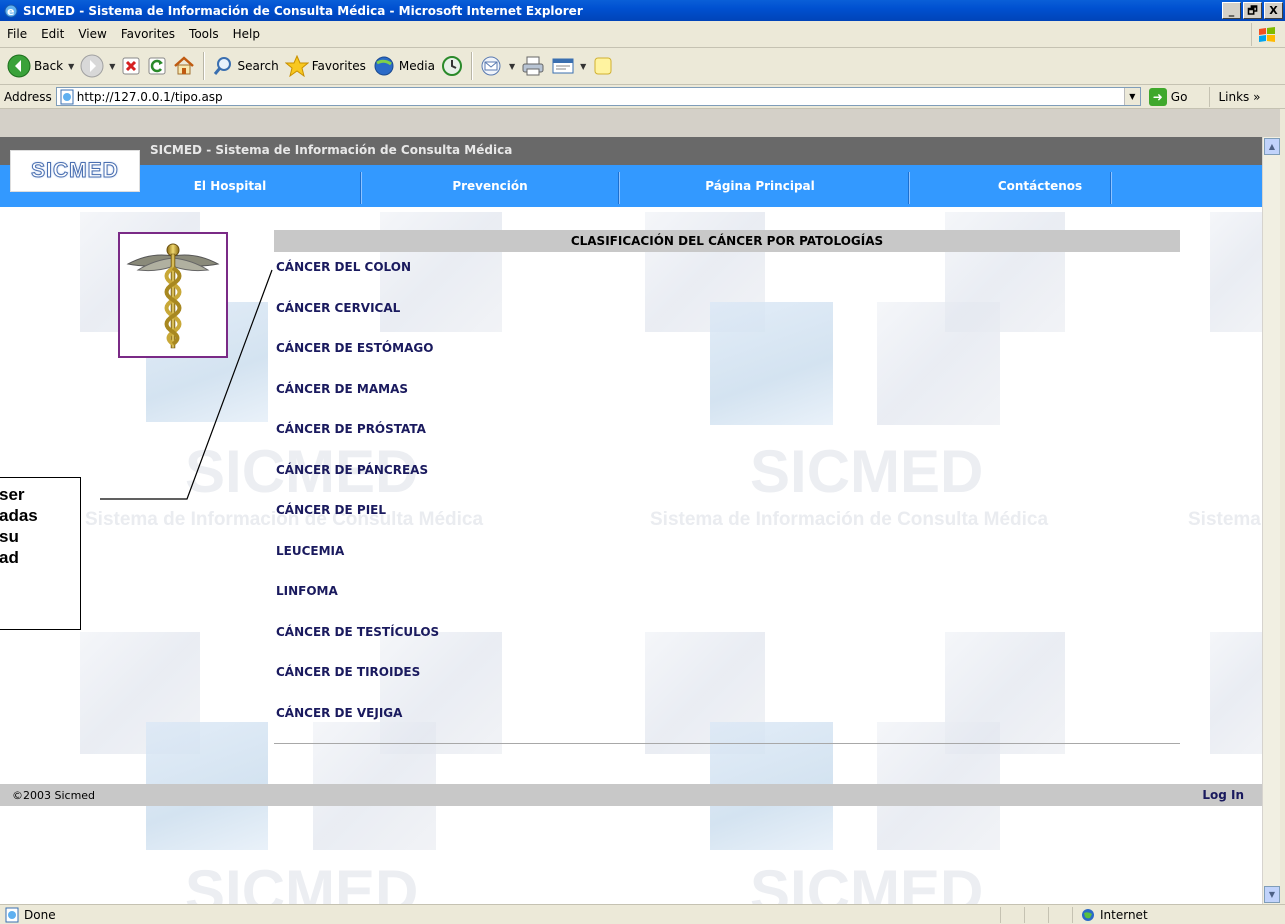  Describe the element at coordinates (357, 440) in the screenshot. I see `cancer-link-prostata: CÁNCER DE PRÓSTATA` at that location.